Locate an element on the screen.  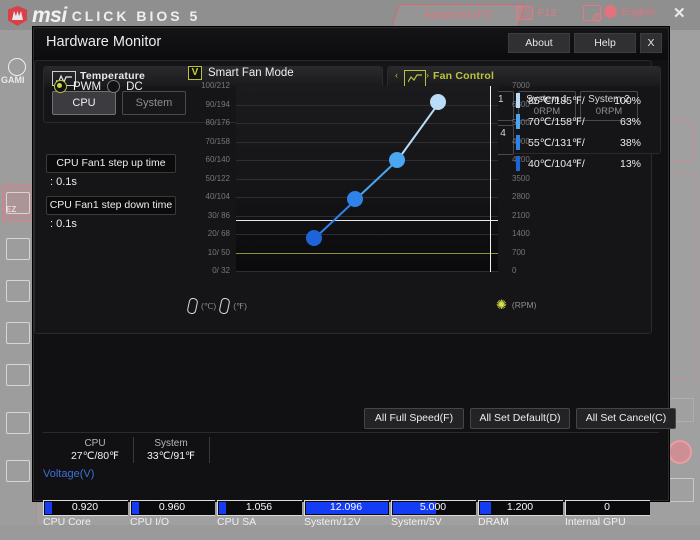
legend-percent: 63% is located at coordinates (630, 121).